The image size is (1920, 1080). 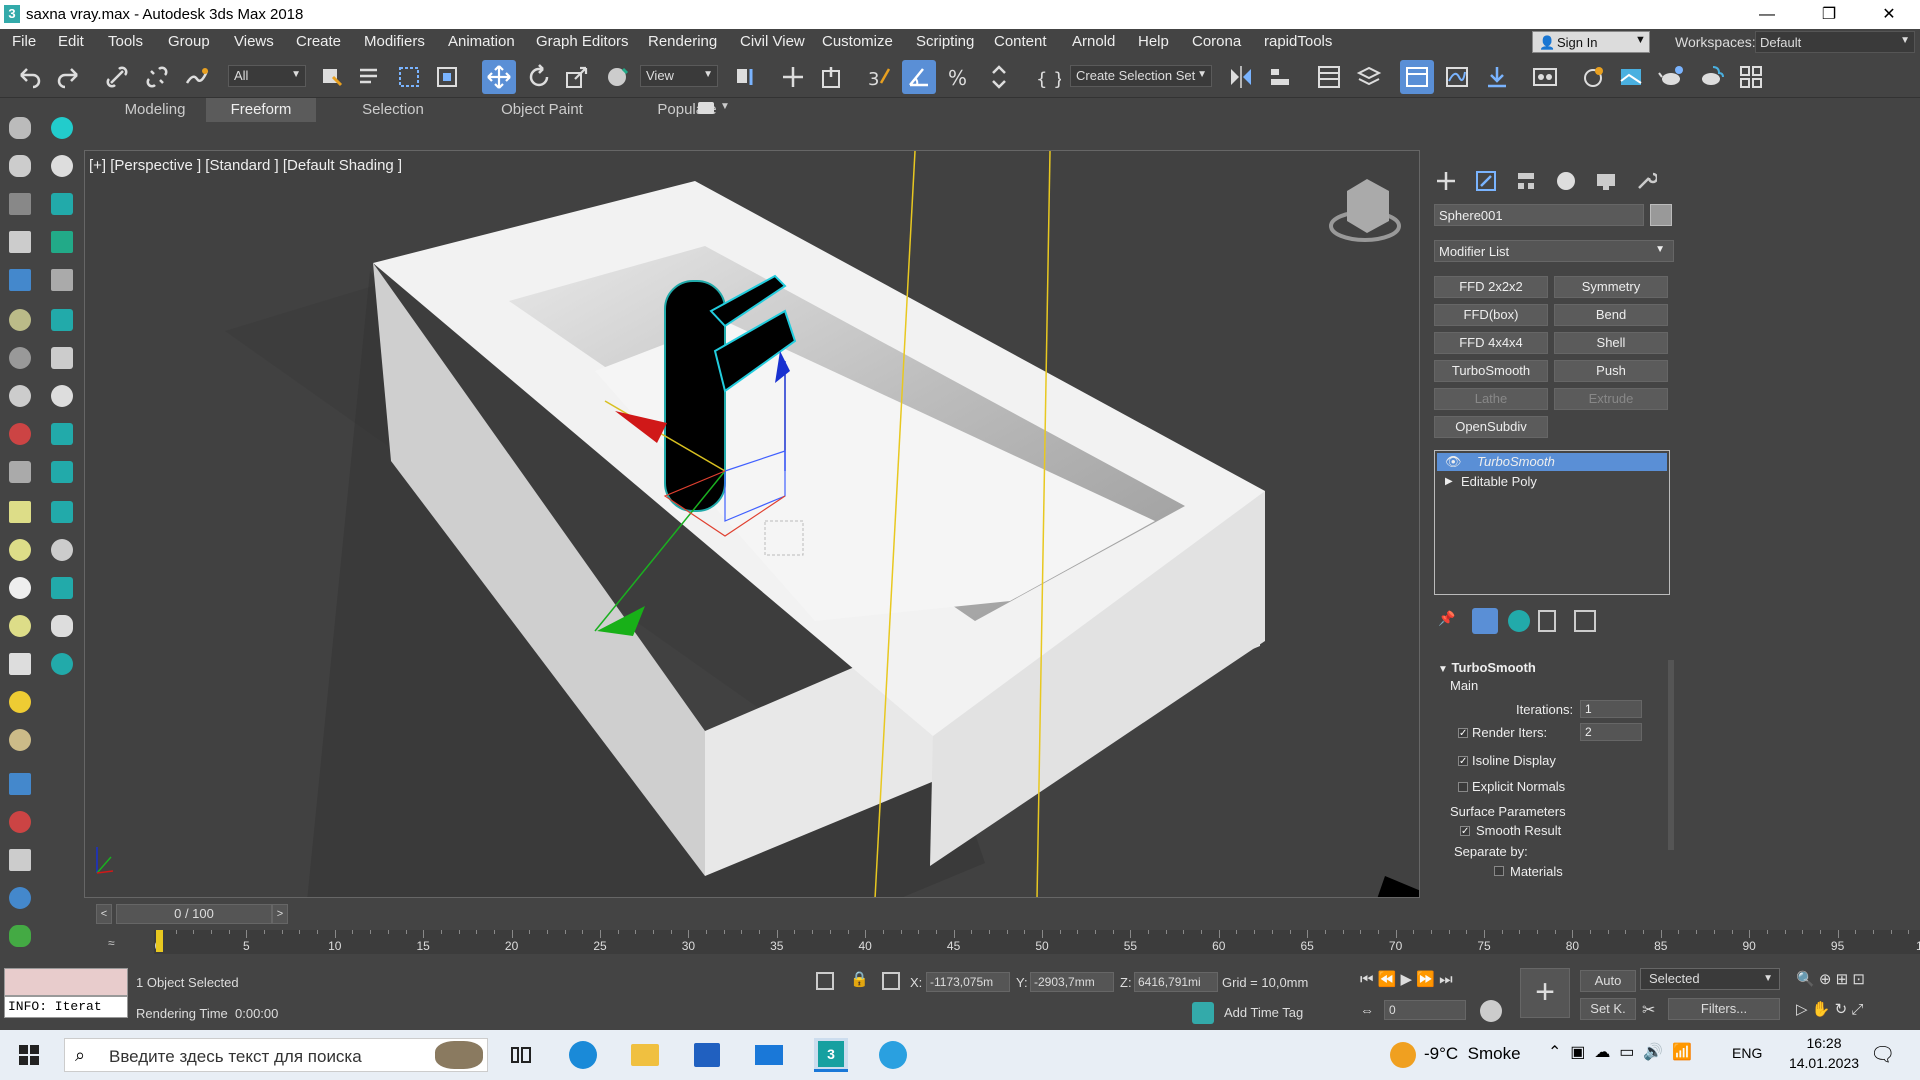 What do you see at coordinates (197, 77) in the screenshot?
I see `bind-space-warp-button` at bounding box center [197, 77].